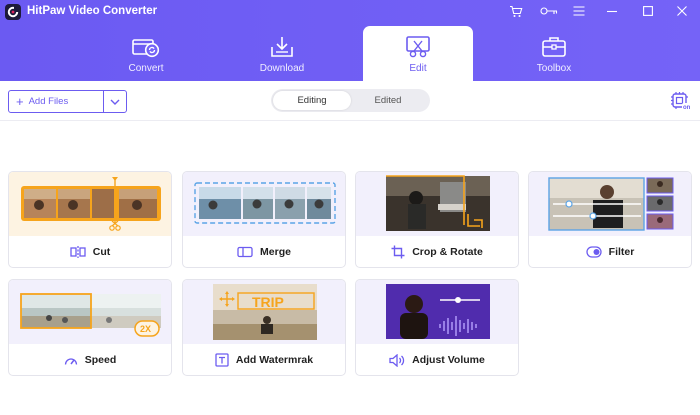  I want to click on convert-icon, so click(146, 48).